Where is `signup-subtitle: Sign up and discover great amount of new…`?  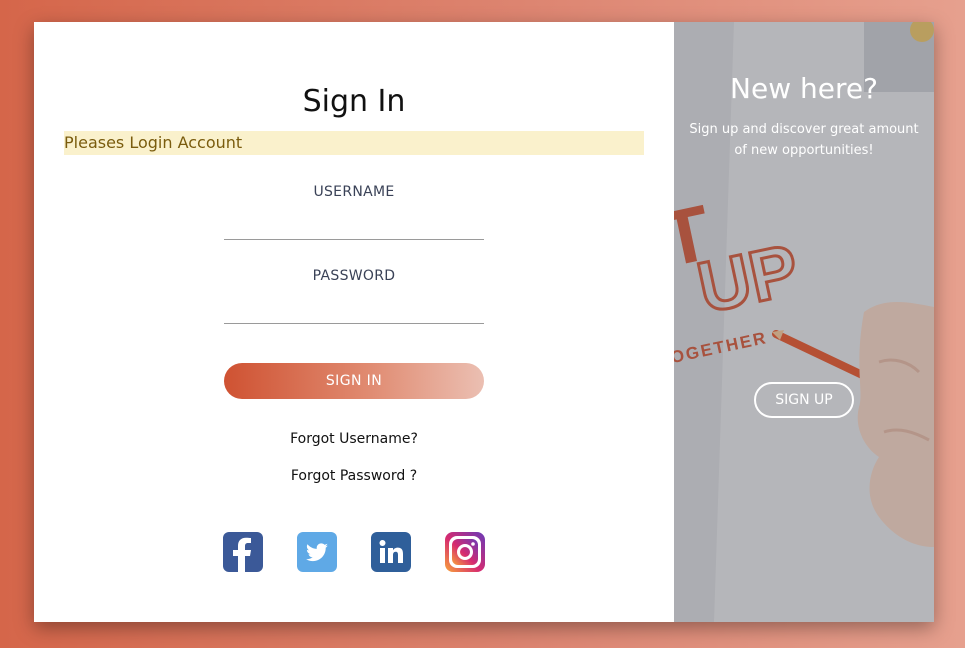 signup-subtitle: Sign up and discover great amount of new… is located at coordinates (804, 140).